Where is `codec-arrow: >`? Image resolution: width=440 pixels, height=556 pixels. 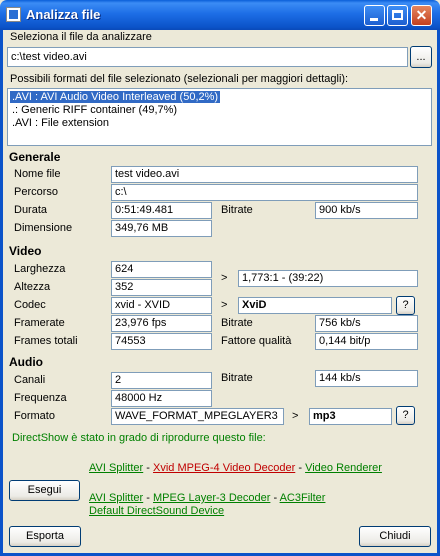 codec-arrow: > is located at coordinates (224, 305).